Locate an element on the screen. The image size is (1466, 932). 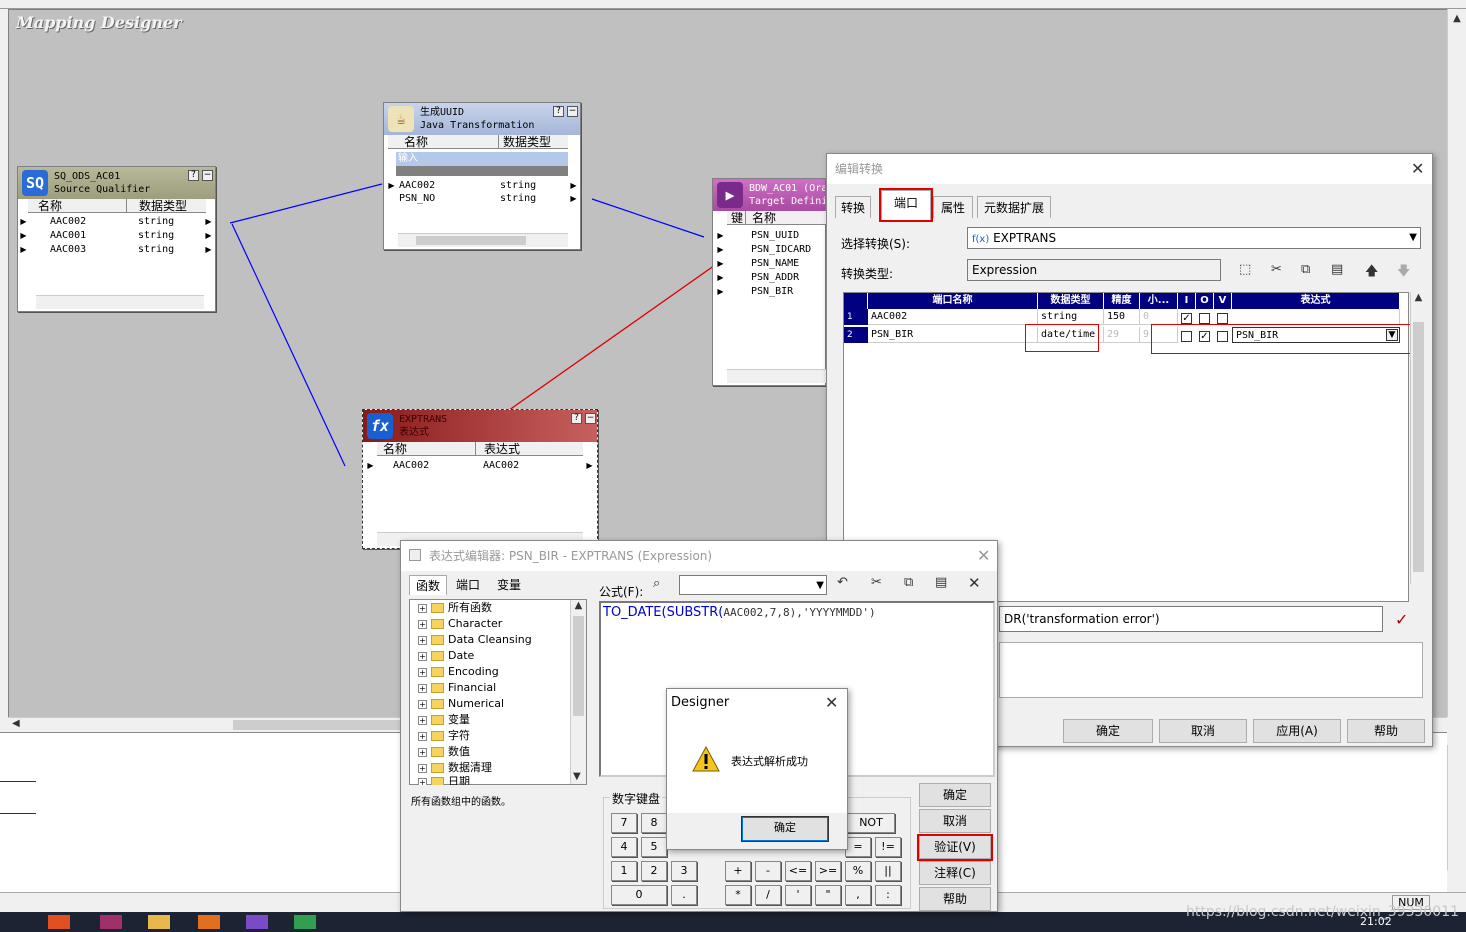
sq-row-name: AAC002 is located at coordinates (68, 222).